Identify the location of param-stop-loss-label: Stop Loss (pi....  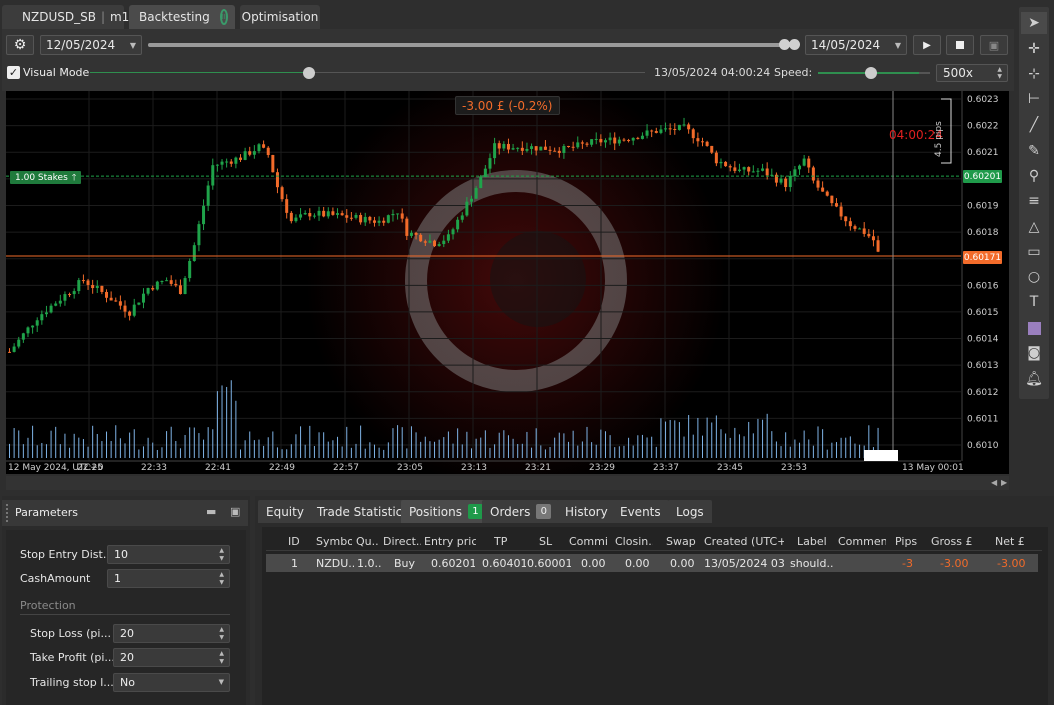
(70, 633).